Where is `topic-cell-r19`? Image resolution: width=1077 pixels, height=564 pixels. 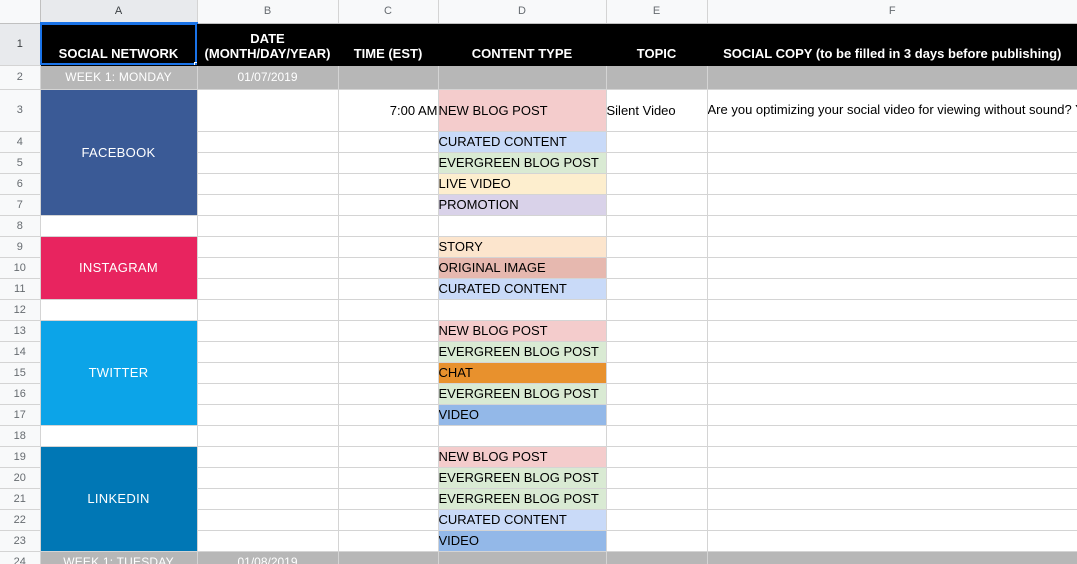 topic-cell-r19 is located at coordinates (657, 457).